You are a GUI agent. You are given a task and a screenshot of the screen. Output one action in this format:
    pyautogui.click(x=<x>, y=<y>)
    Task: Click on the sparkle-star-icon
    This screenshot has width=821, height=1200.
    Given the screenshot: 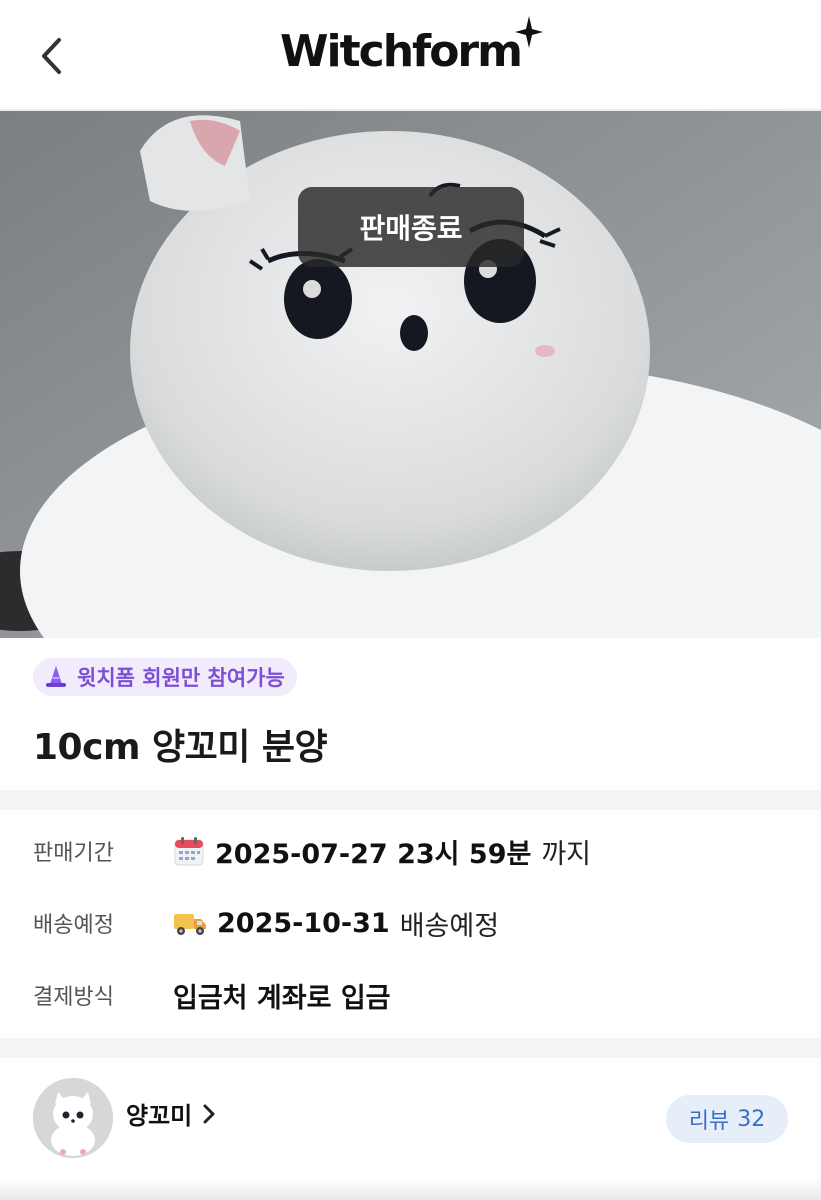 What is the action you would take?
    pyautogui.click(x=528, y=32)
    